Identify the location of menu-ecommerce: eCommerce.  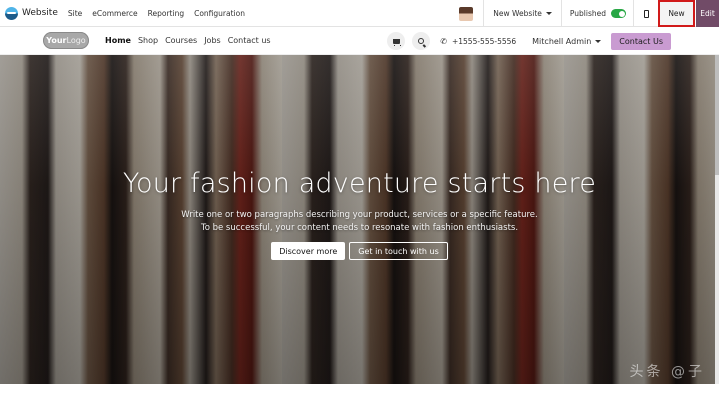
(114, 13).